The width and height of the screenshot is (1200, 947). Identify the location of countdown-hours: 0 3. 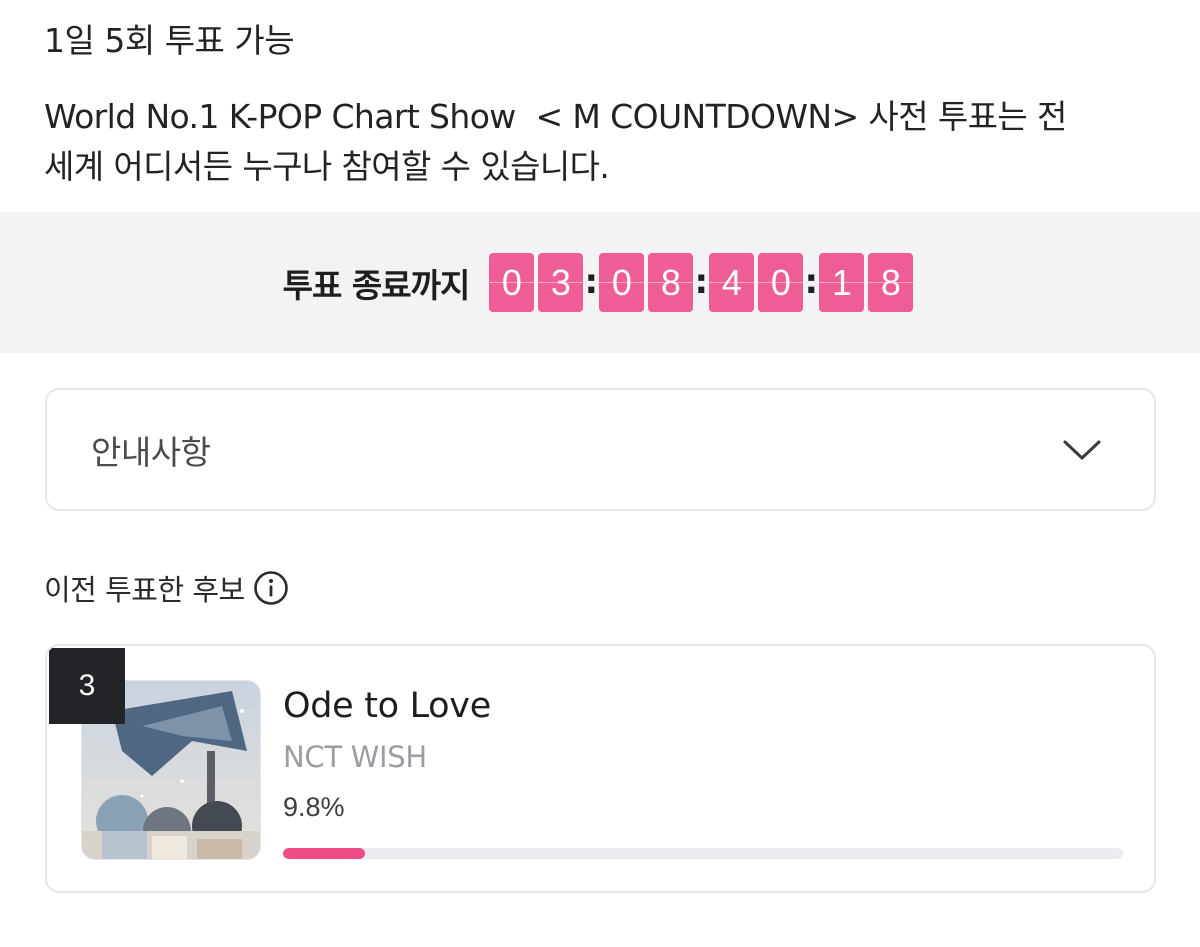
(536, 282).